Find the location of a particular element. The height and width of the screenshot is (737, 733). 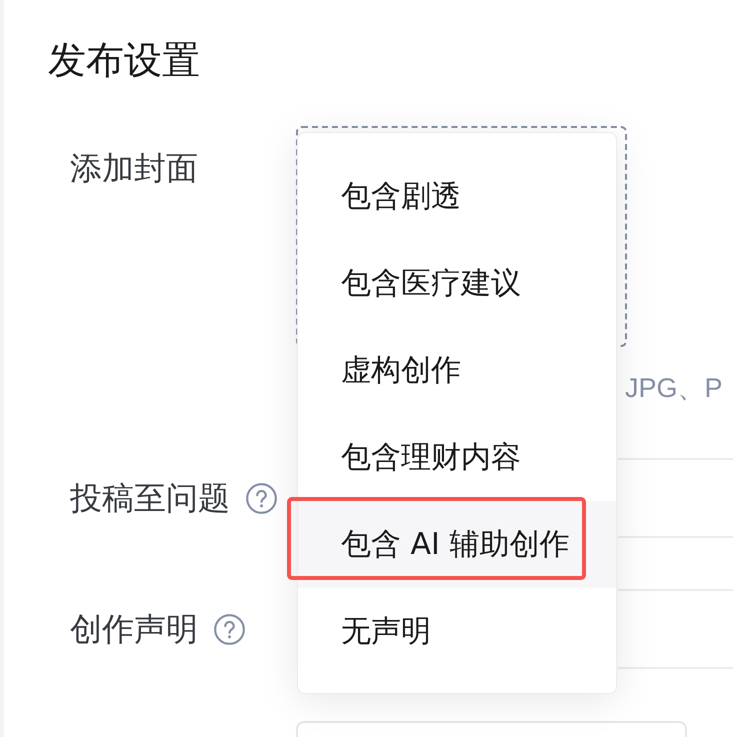

dropdown-option: 包含剧透 is located at coordinates (457, 196).